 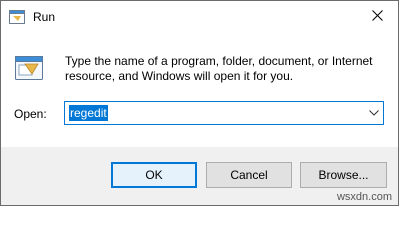 I want to click on watermark: wsxdn.com, so click(x=364, y=197).